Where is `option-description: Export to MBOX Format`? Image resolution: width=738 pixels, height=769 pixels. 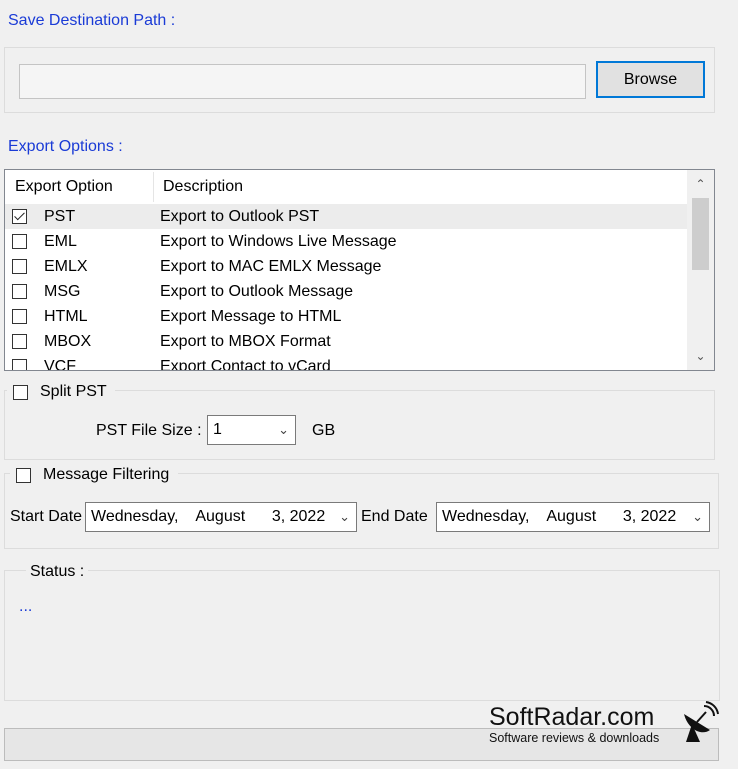
option-description: Export to MBOX Format is located at coordinates (245, 341).